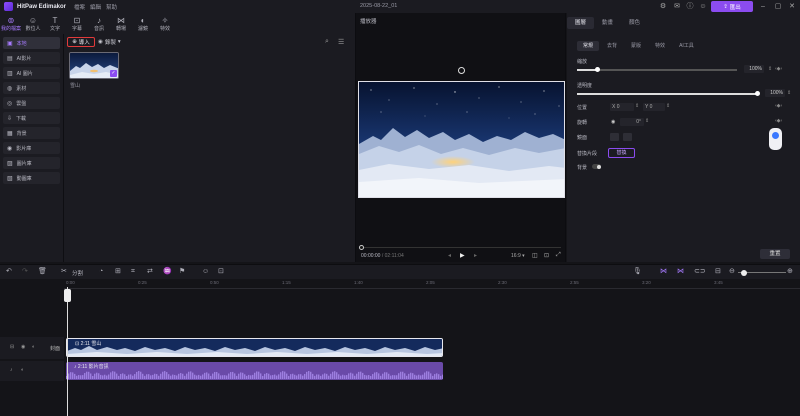  What do you see at coordinates (133, 272) in the screenshot?
I see `crop-icon: ⌗` at bounding box center [133, 272].